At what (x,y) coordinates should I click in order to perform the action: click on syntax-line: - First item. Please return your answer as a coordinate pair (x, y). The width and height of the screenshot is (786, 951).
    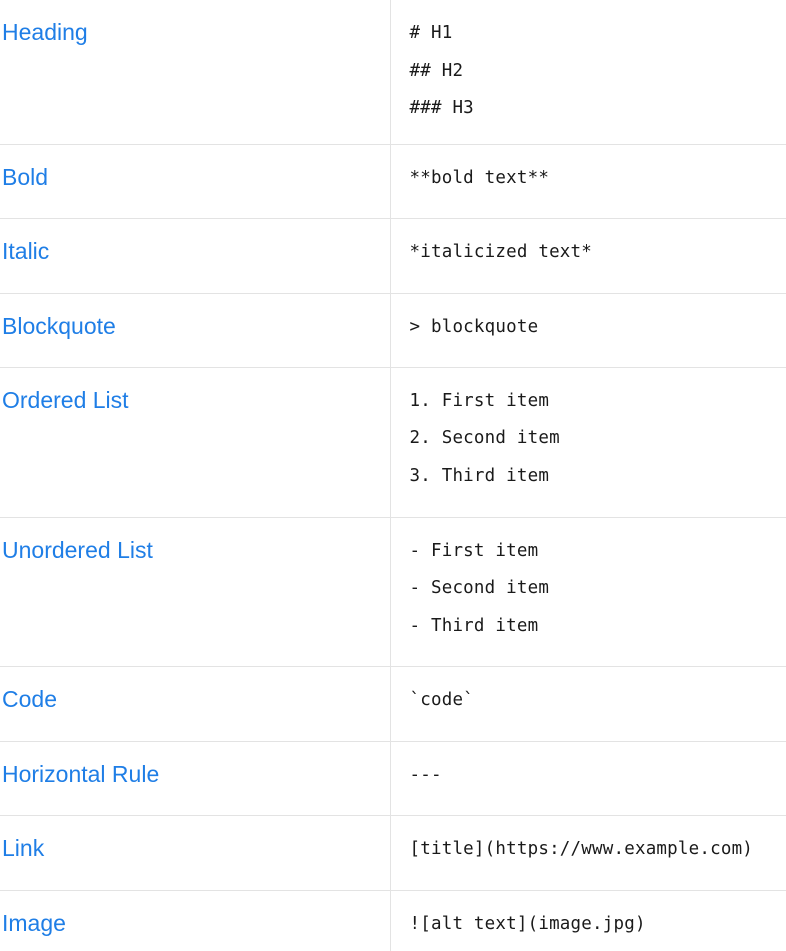
    Looking at the image, I should click on (474, 550).